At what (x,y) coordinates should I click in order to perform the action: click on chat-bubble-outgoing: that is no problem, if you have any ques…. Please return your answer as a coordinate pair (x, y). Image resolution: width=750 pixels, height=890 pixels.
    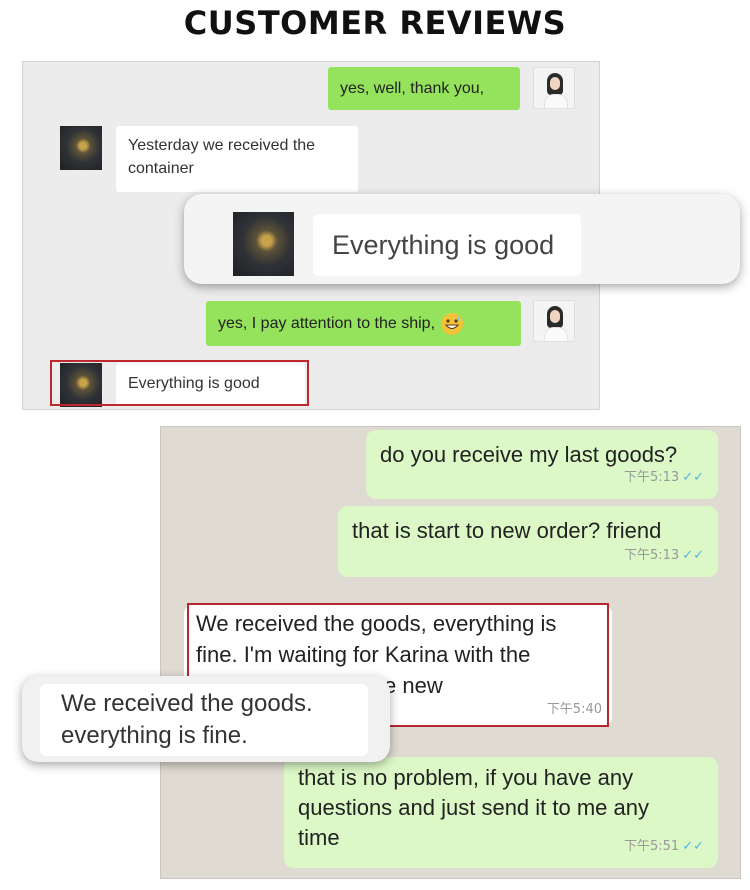
    Looking at the image, I should click on (501, 812).